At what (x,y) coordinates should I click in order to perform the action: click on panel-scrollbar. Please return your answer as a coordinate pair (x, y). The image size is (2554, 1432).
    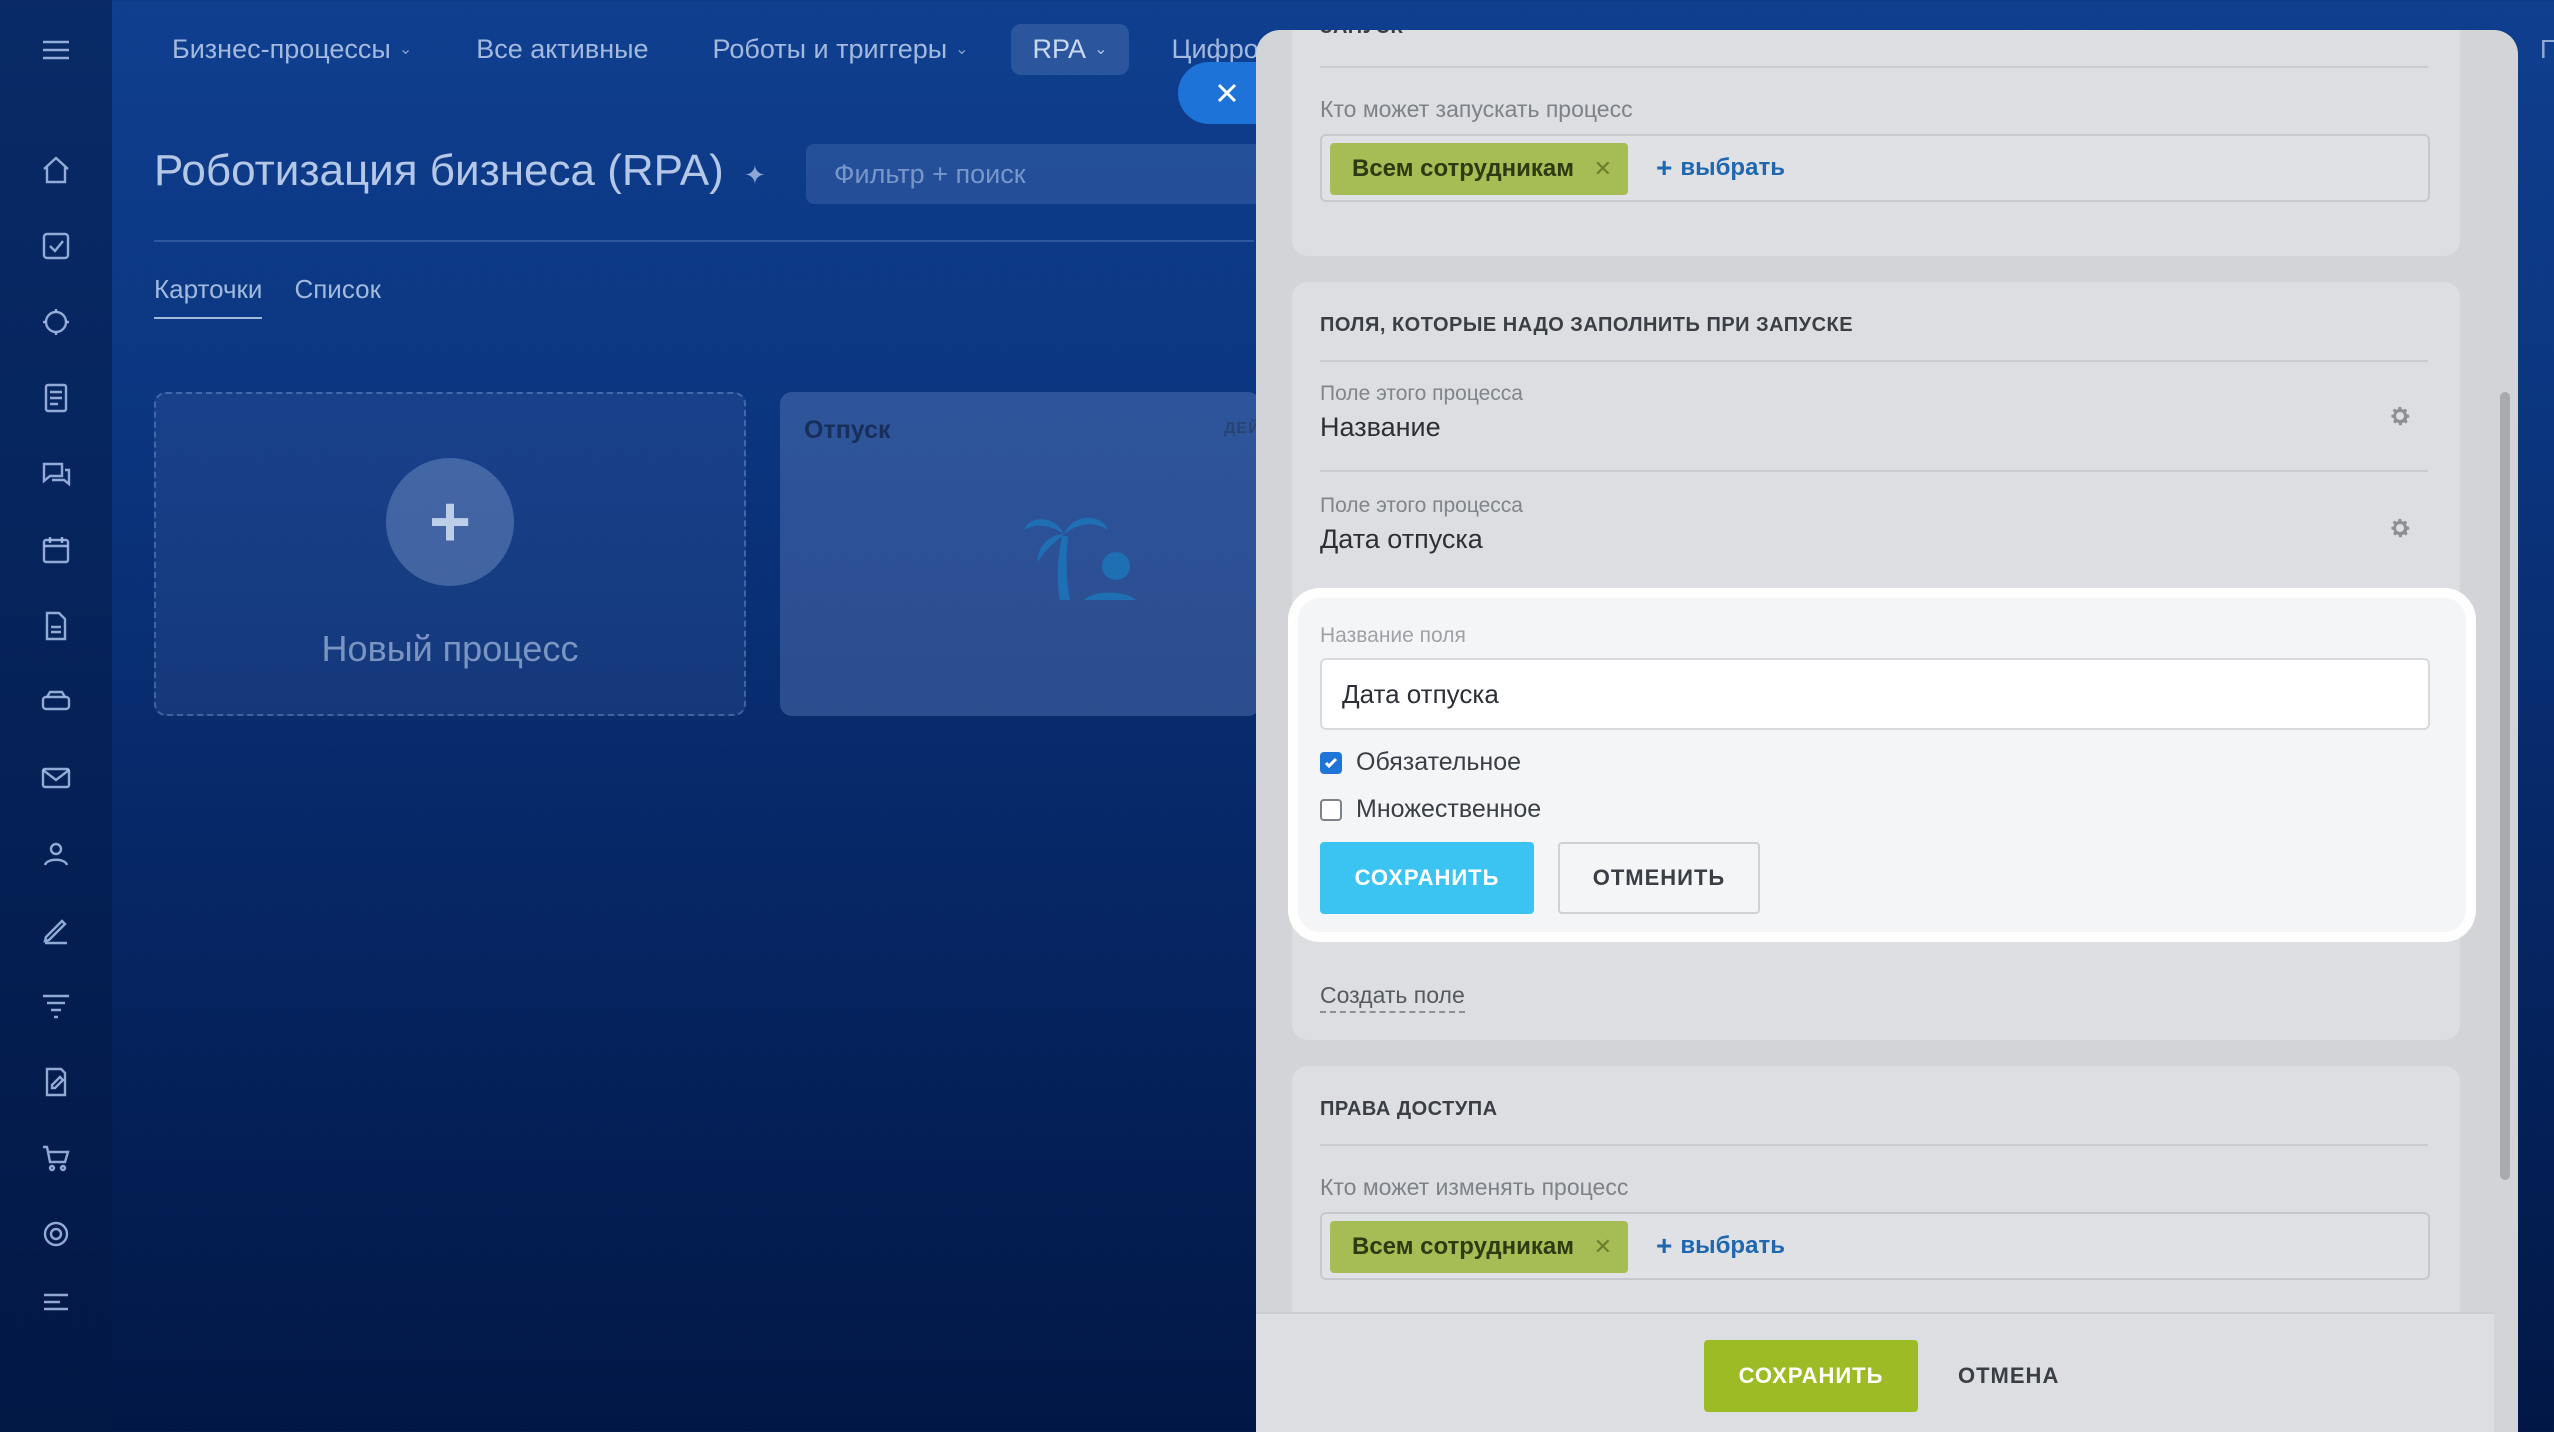
    Looking at the image, I should click on (2505, 786).